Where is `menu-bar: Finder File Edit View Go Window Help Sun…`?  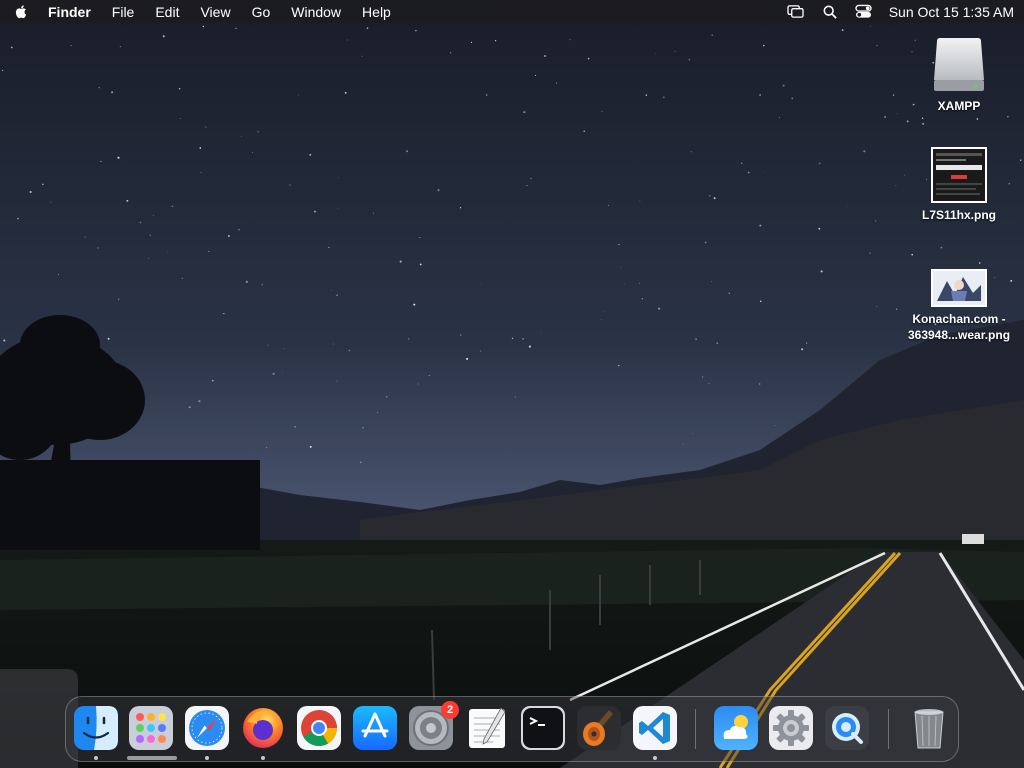 menu-bar: Finder File Edit View Go Window Help Sun… is located at coordinates (512, 11).